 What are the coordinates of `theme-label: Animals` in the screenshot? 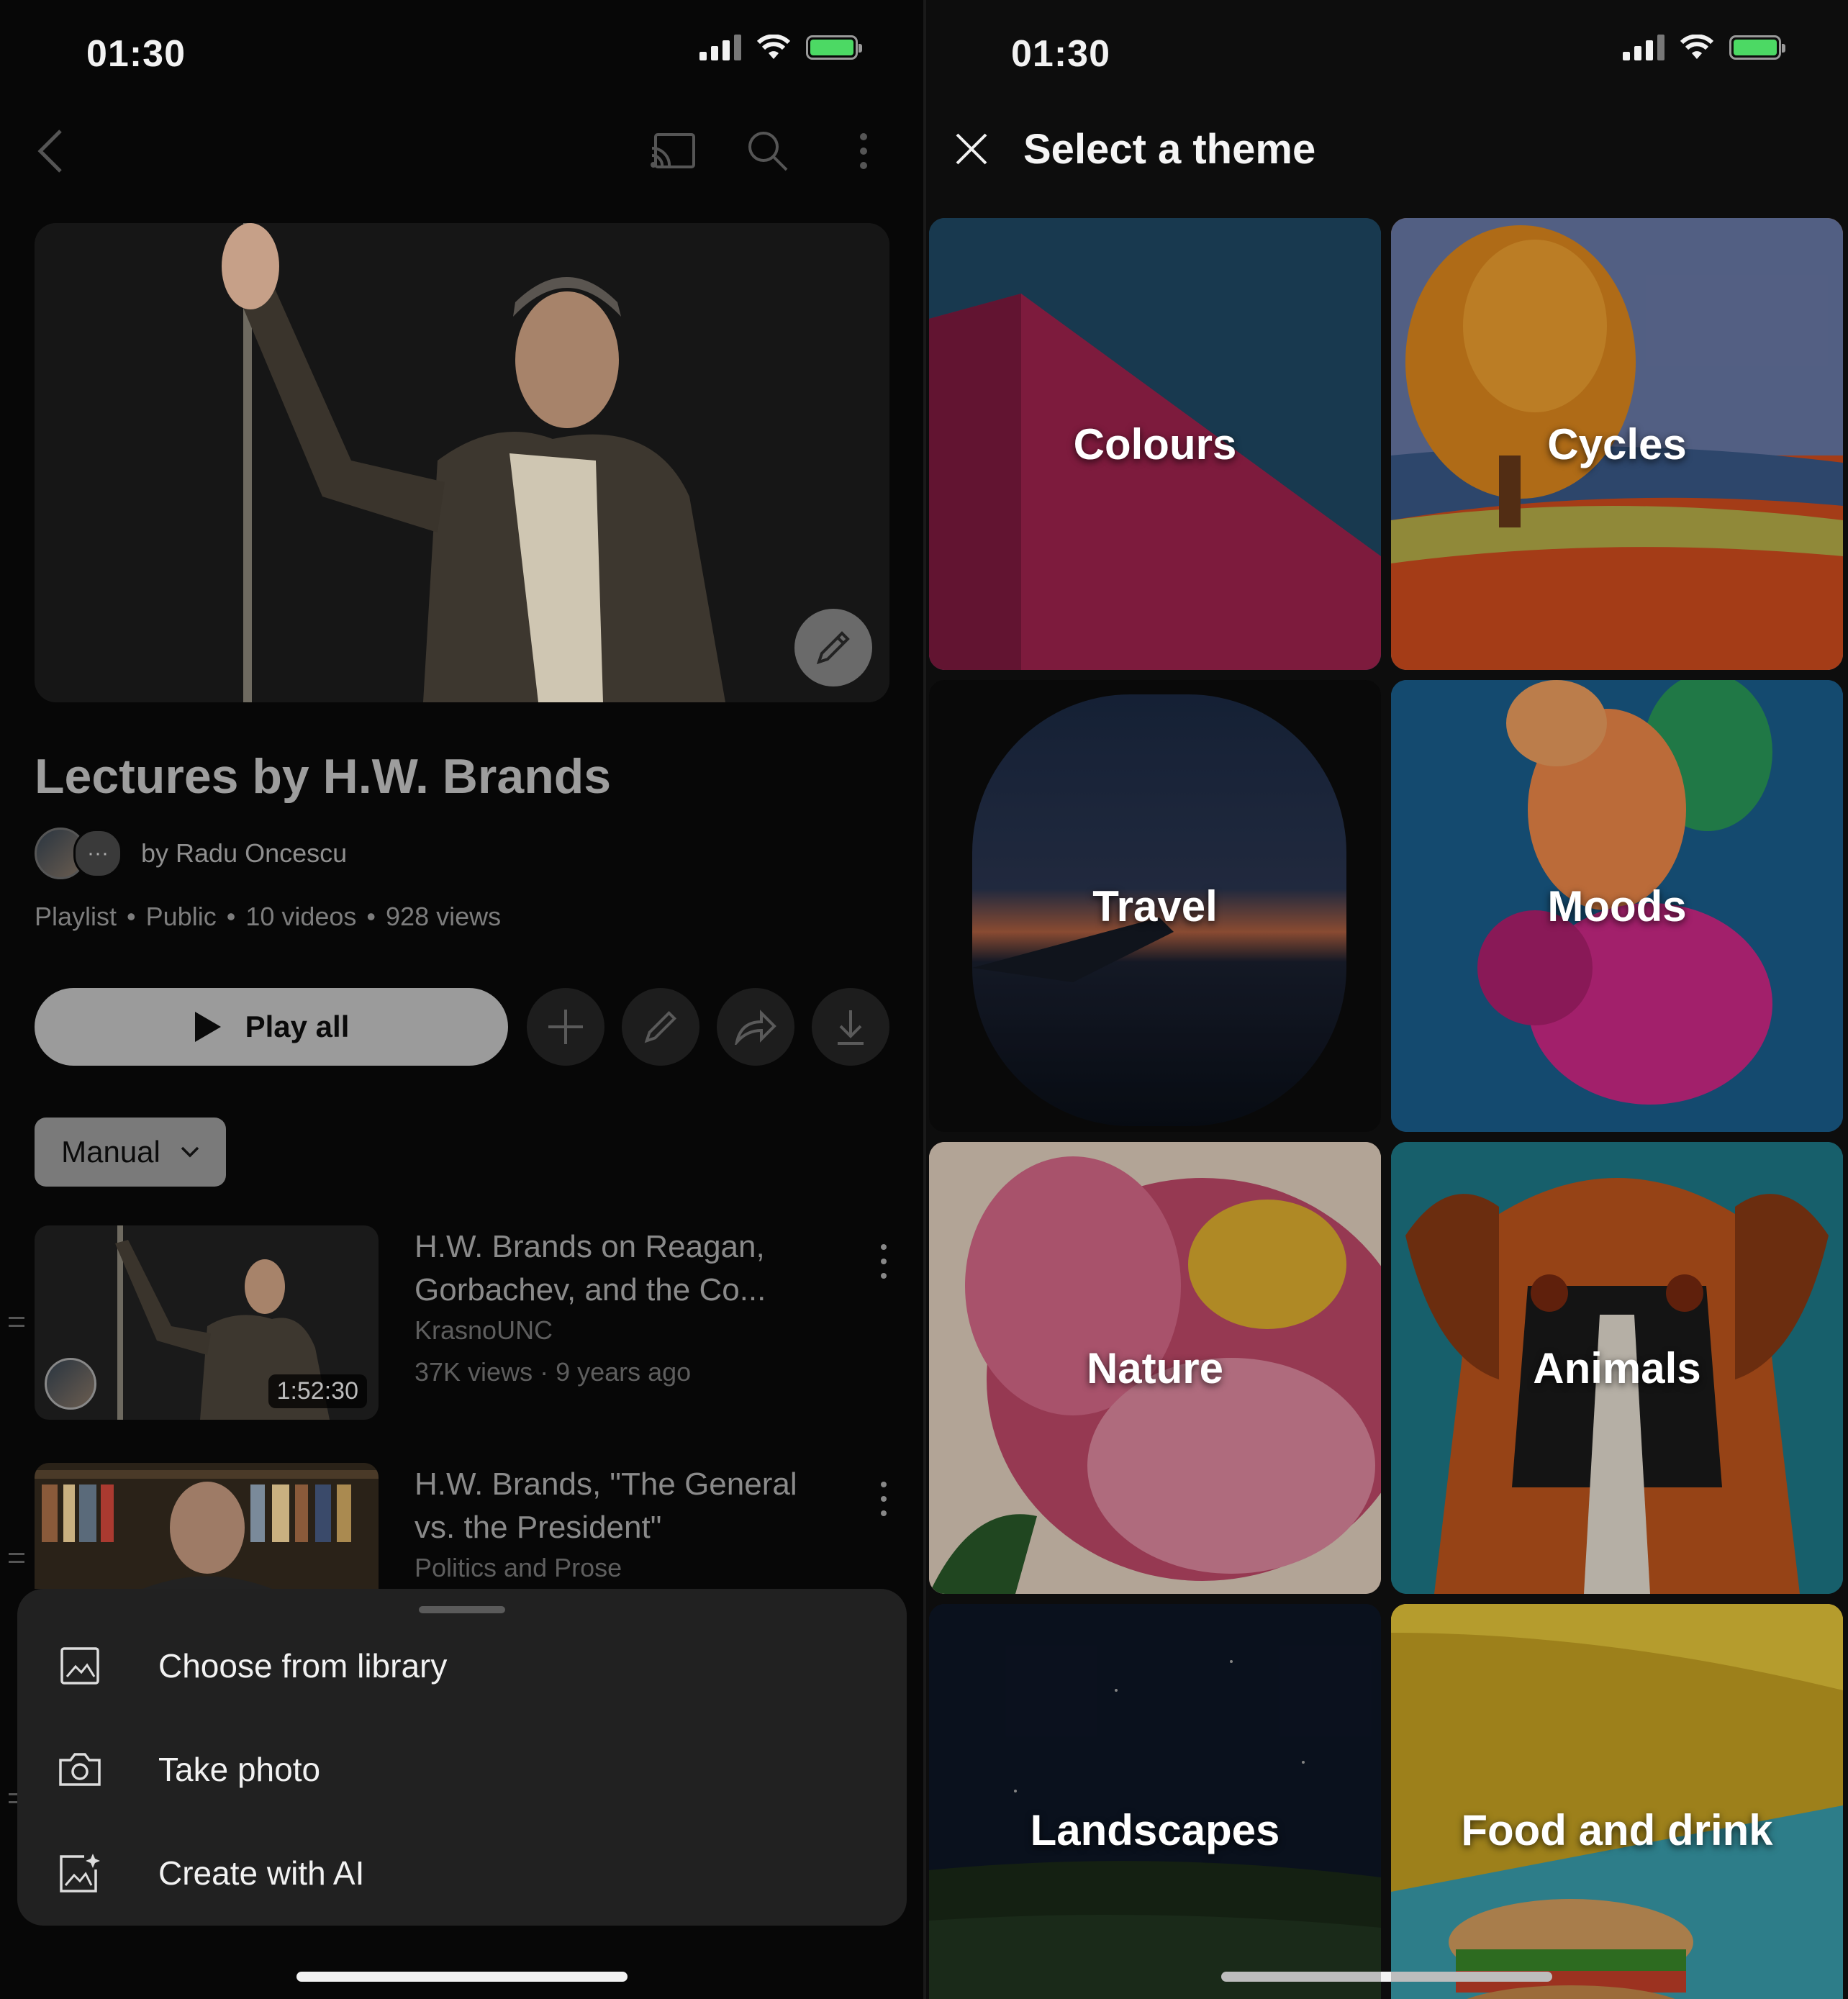 It's located at (1617, 1367).